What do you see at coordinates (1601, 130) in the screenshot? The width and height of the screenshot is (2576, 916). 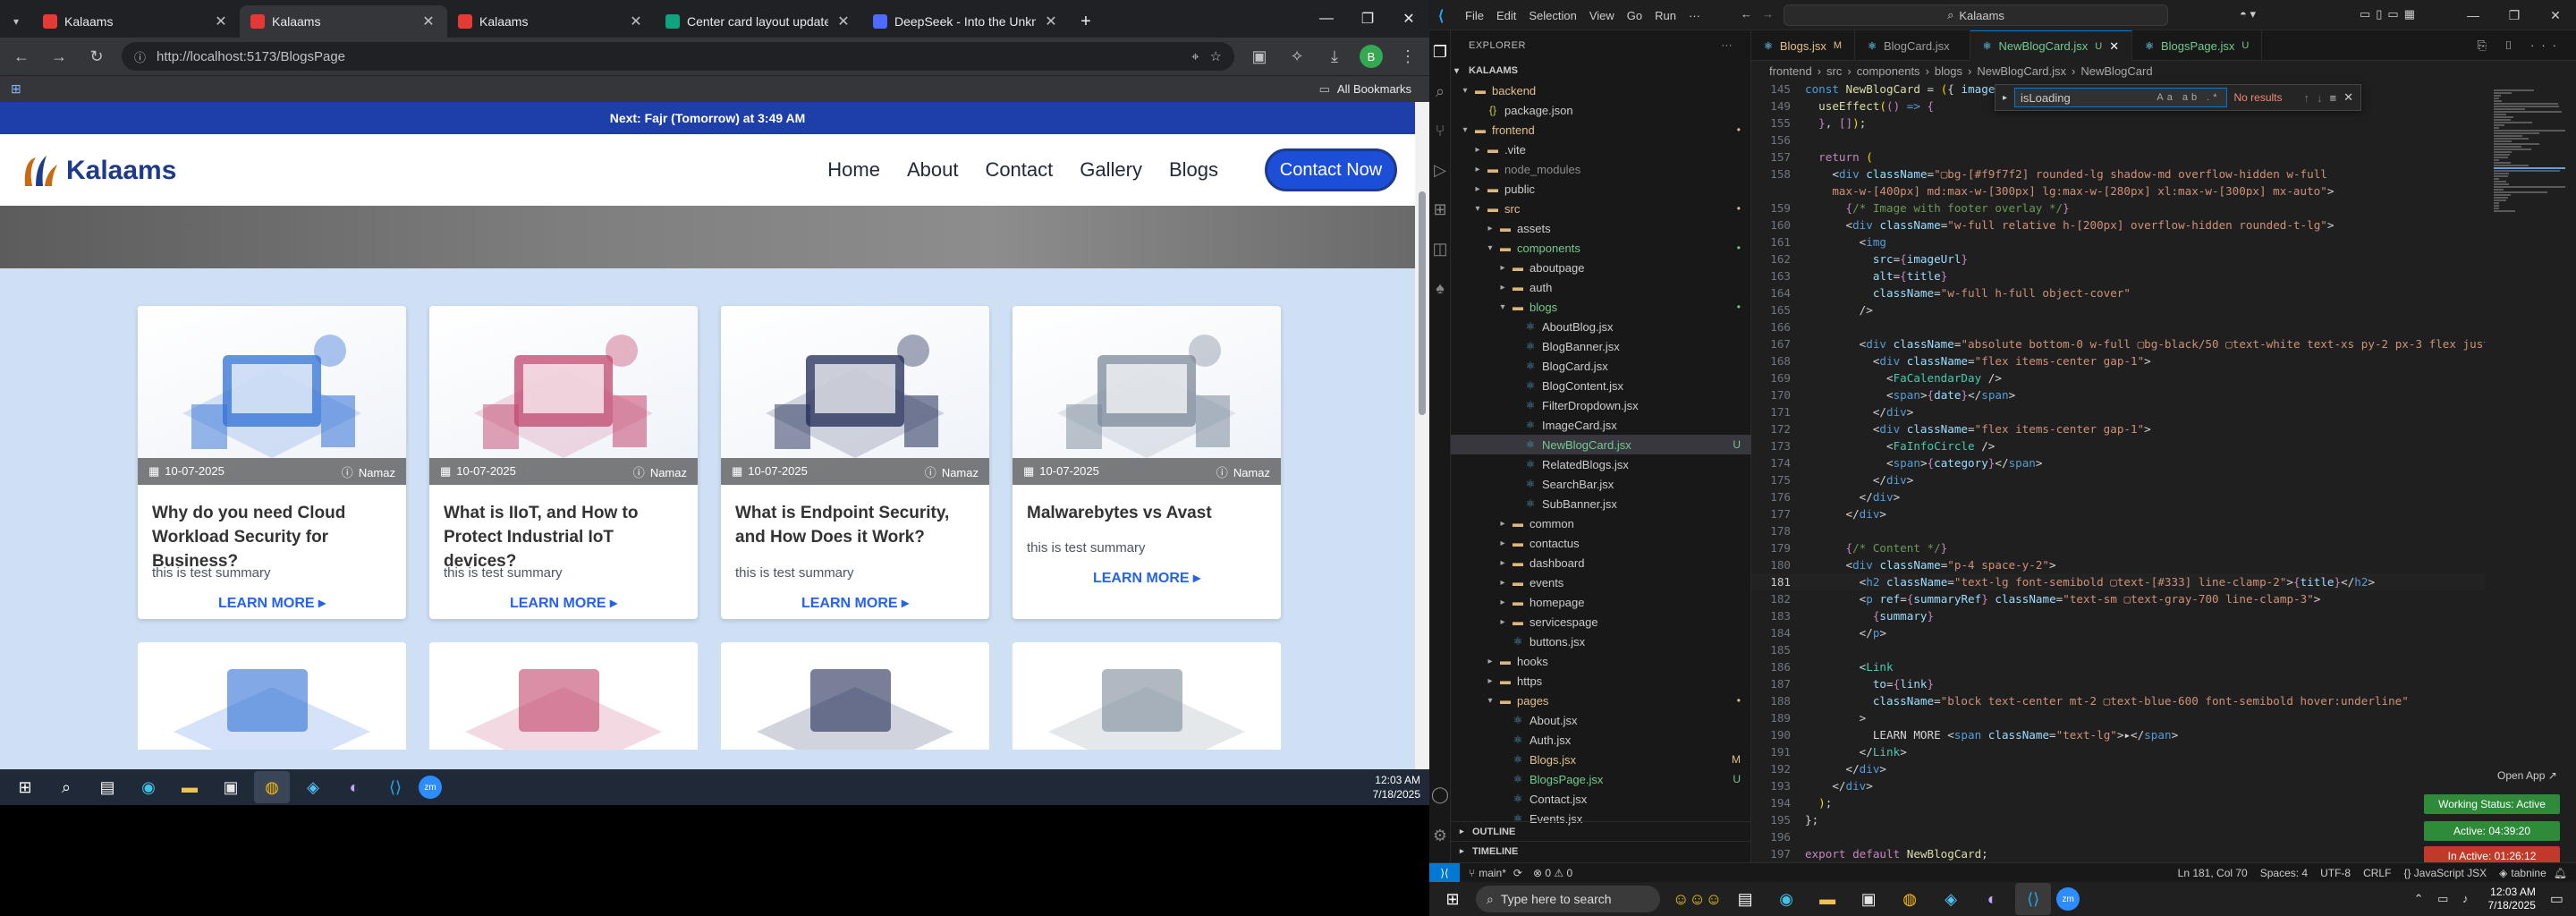 I see `explorer-item: ▾ ▬ frontend •` at bounding box center [1601, 130].